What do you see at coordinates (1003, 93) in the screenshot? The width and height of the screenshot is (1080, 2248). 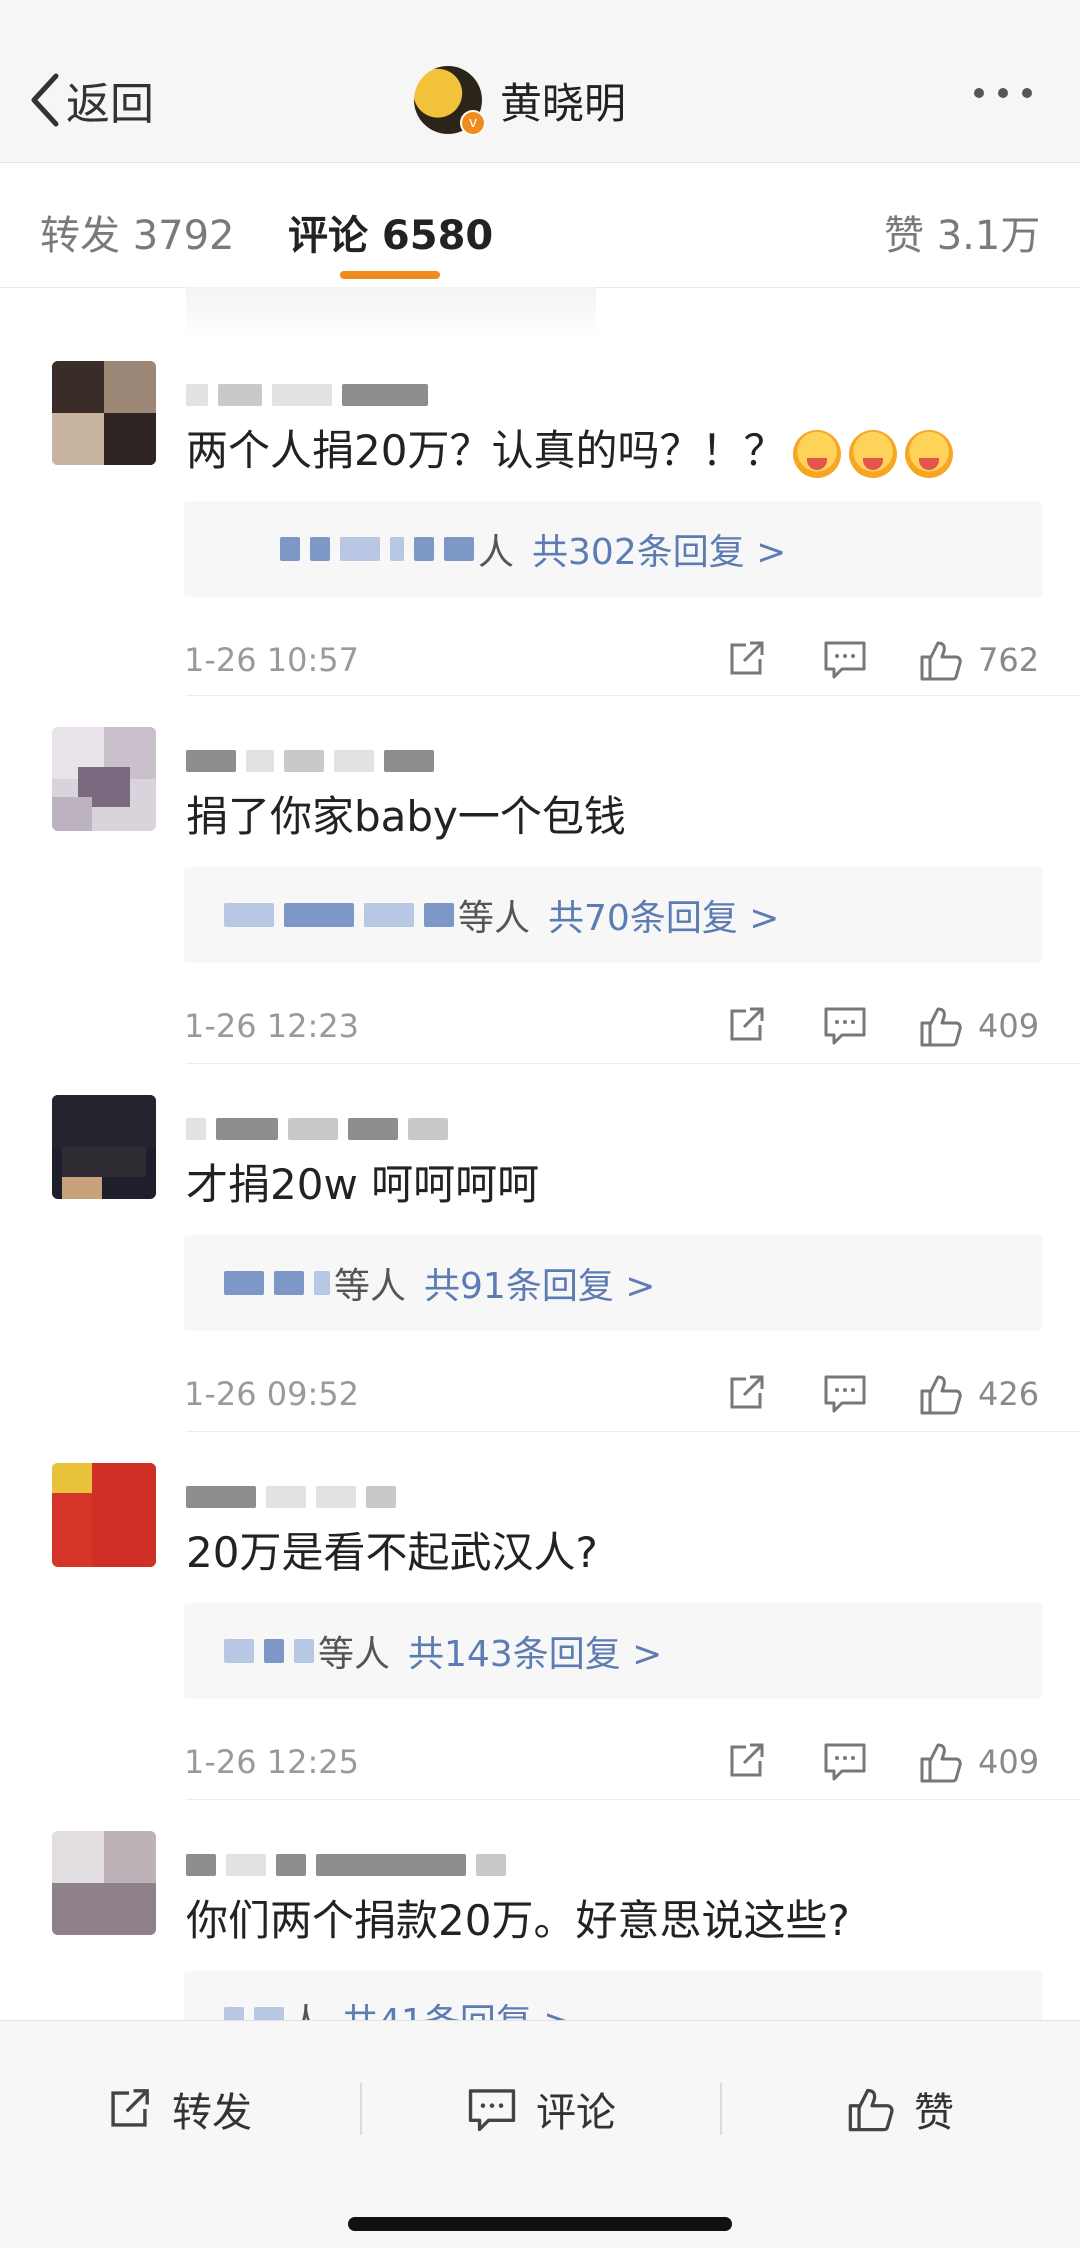 I see `more-dots-icon` at bounding box center [1003, 93].